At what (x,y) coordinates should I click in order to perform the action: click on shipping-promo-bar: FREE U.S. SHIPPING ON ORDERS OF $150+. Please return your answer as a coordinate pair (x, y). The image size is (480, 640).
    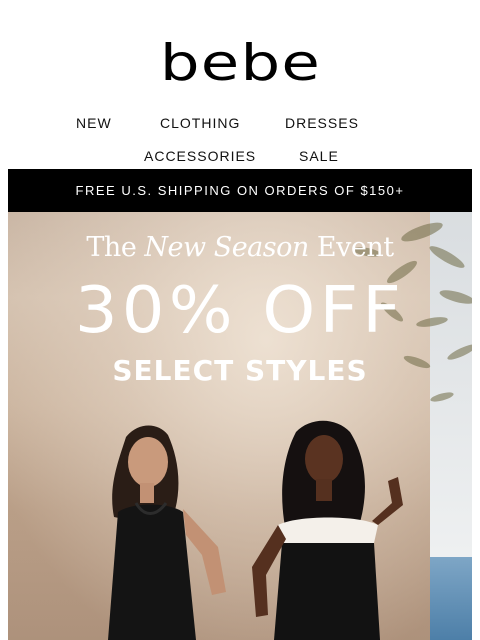
    Looking at the image, I should click on (240, 190).